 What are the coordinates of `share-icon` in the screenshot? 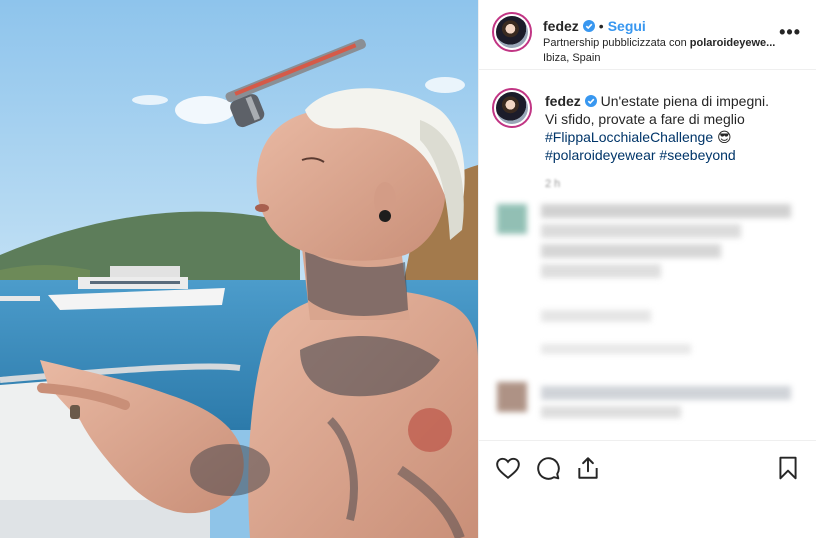 It's located at (588, 468).